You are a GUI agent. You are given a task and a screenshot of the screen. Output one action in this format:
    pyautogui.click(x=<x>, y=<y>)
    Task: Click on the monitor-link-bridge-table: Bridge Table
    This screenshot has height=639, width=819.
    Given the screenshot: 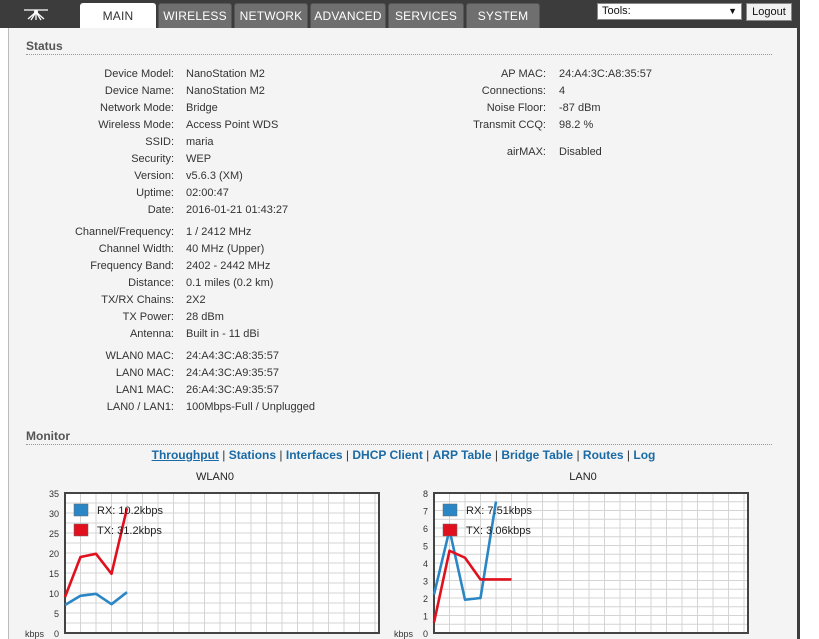 What is the action you would take?
    pyautogui.click(x=537, y=455)
    